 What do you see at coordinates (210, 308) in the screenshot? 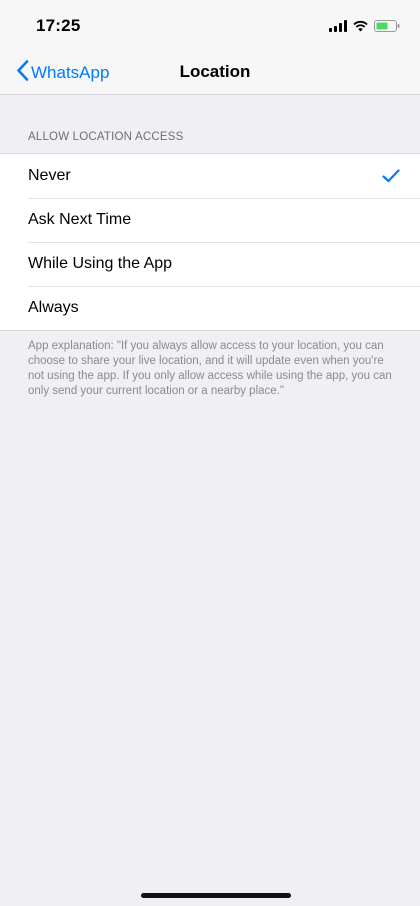
I see `option-always: Always` at bounding box center [210, 308].